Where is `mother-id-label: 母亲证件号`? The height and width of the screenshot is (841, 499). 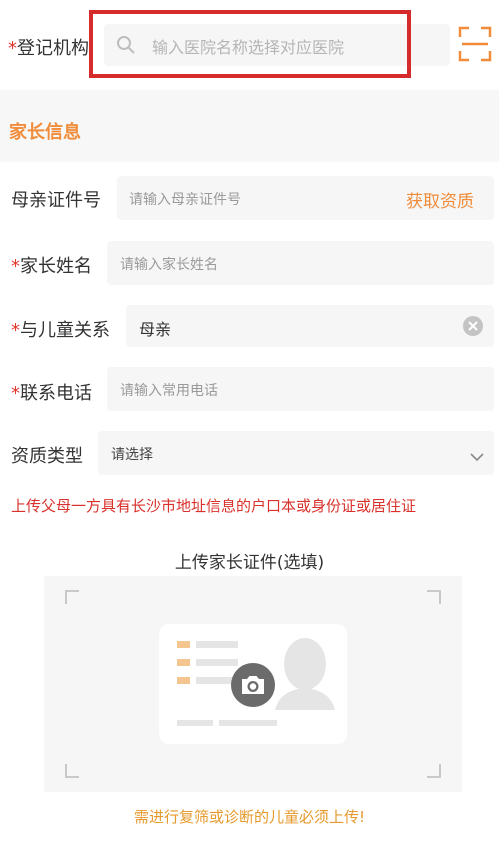 mother-id-label: 母亲证件号 is located at coordinates (56, 200).